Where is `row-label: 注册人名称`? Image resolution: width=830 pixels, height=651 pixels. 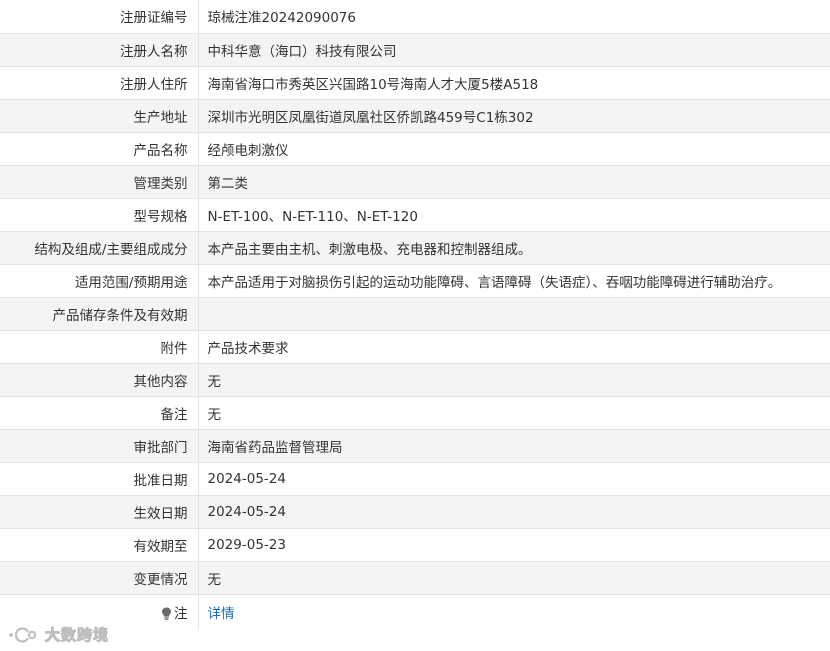 row-label: 注册人名称 is located at coordinates (99, 50).